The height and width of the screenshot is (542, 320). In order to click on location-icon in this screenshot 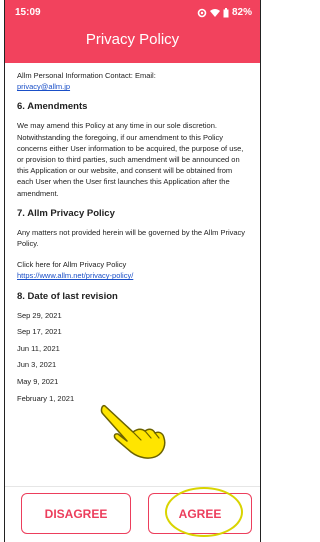, I will do `click(202, 13)`.